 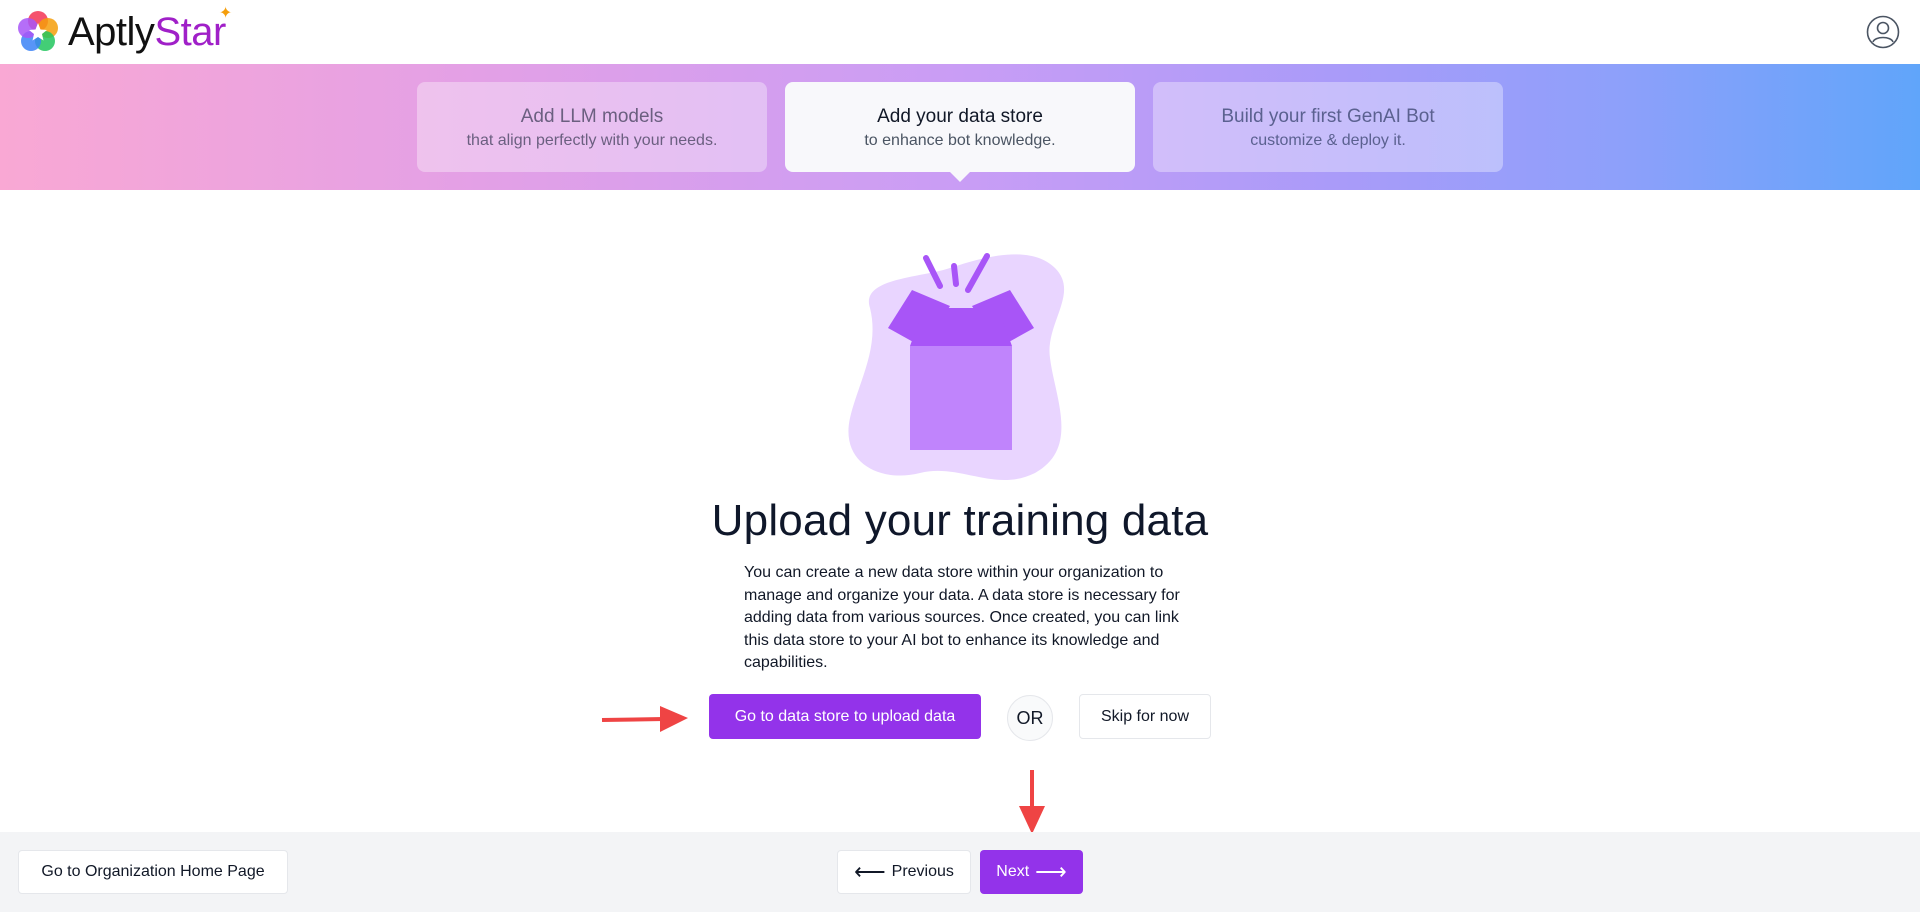 What do you see at coordinates (1030, 718) in the screenshot?
I see `or-separator: OR` at bounding box center [1030, 718].